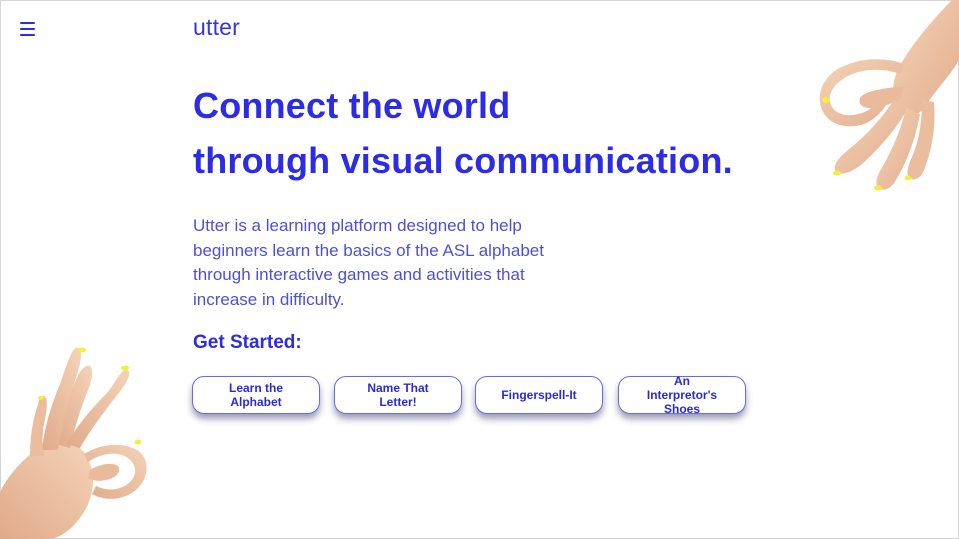 This screenshot has height=539, width=959. Describe the element at coordinates (463, 160) in the screenshot. I see `headline-line-2: through visual communication.` at that location.